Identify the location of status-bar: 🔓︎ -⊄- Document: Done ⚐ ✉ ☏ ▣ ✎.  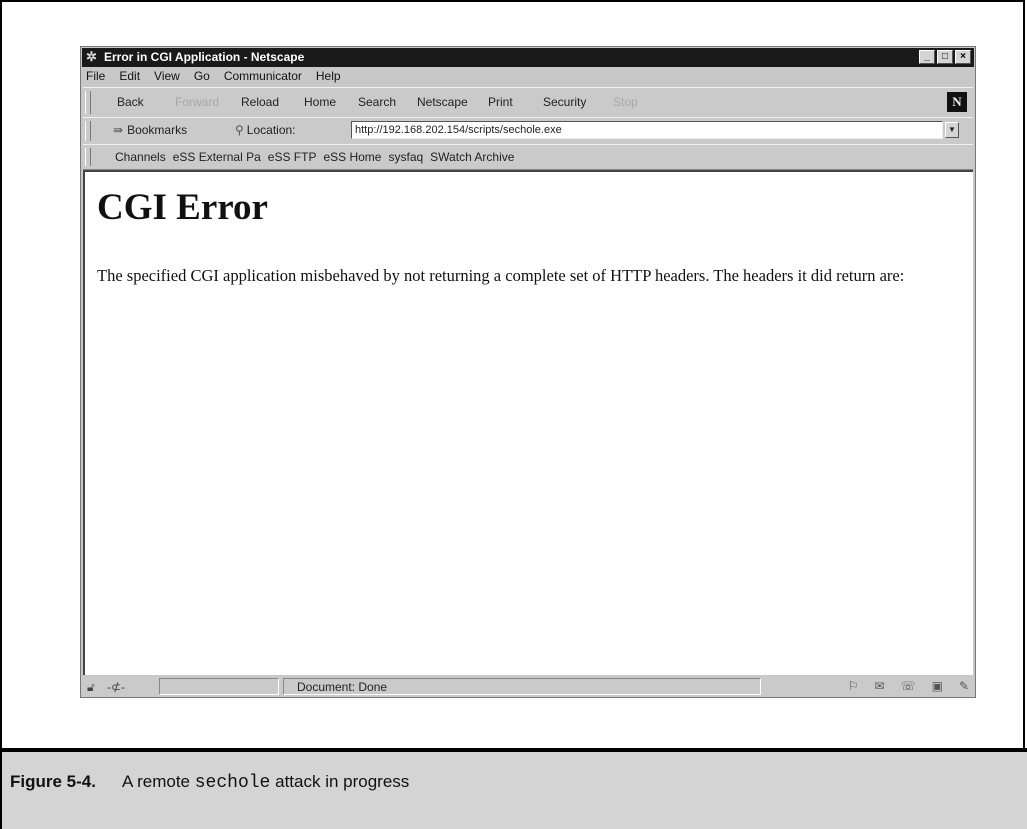
(528, 687).